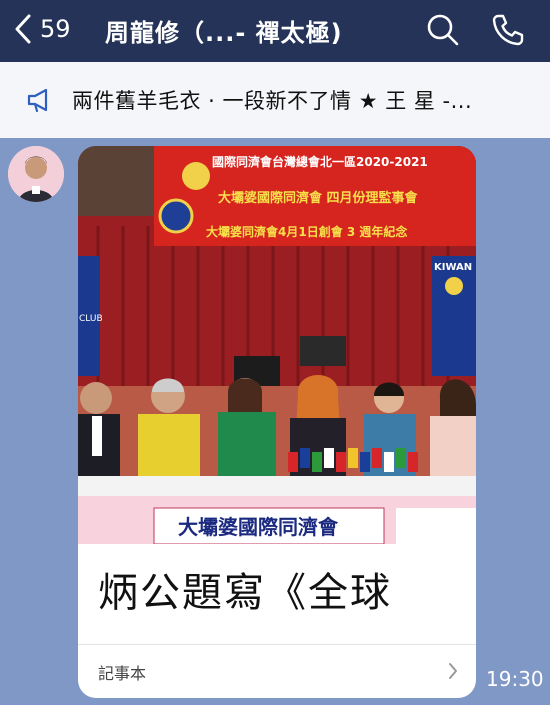  What do you see at coordinates (224, 30) in the screenshot?
I see `chat-title: 周龍修（...- 禪太極)` at bounding box center [224, 30].